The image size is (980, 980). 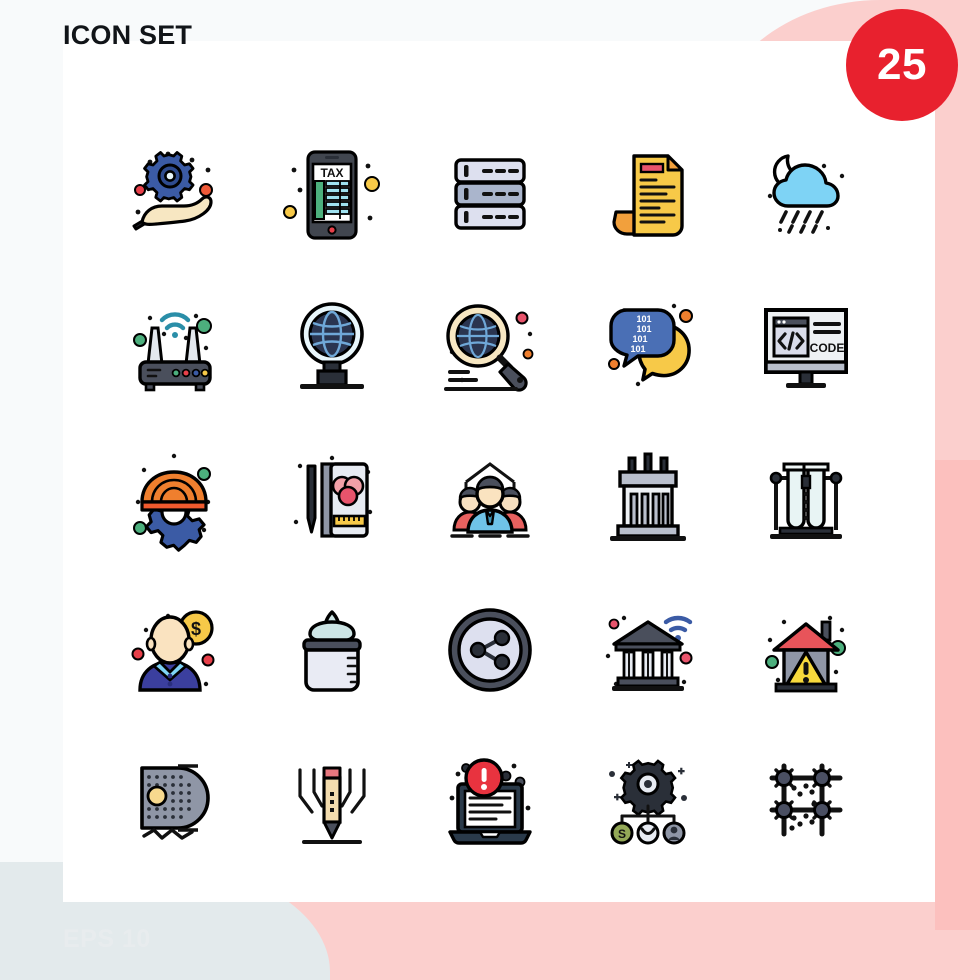 I want to click on pencil-precision-icon, so click(x=332, y=805).